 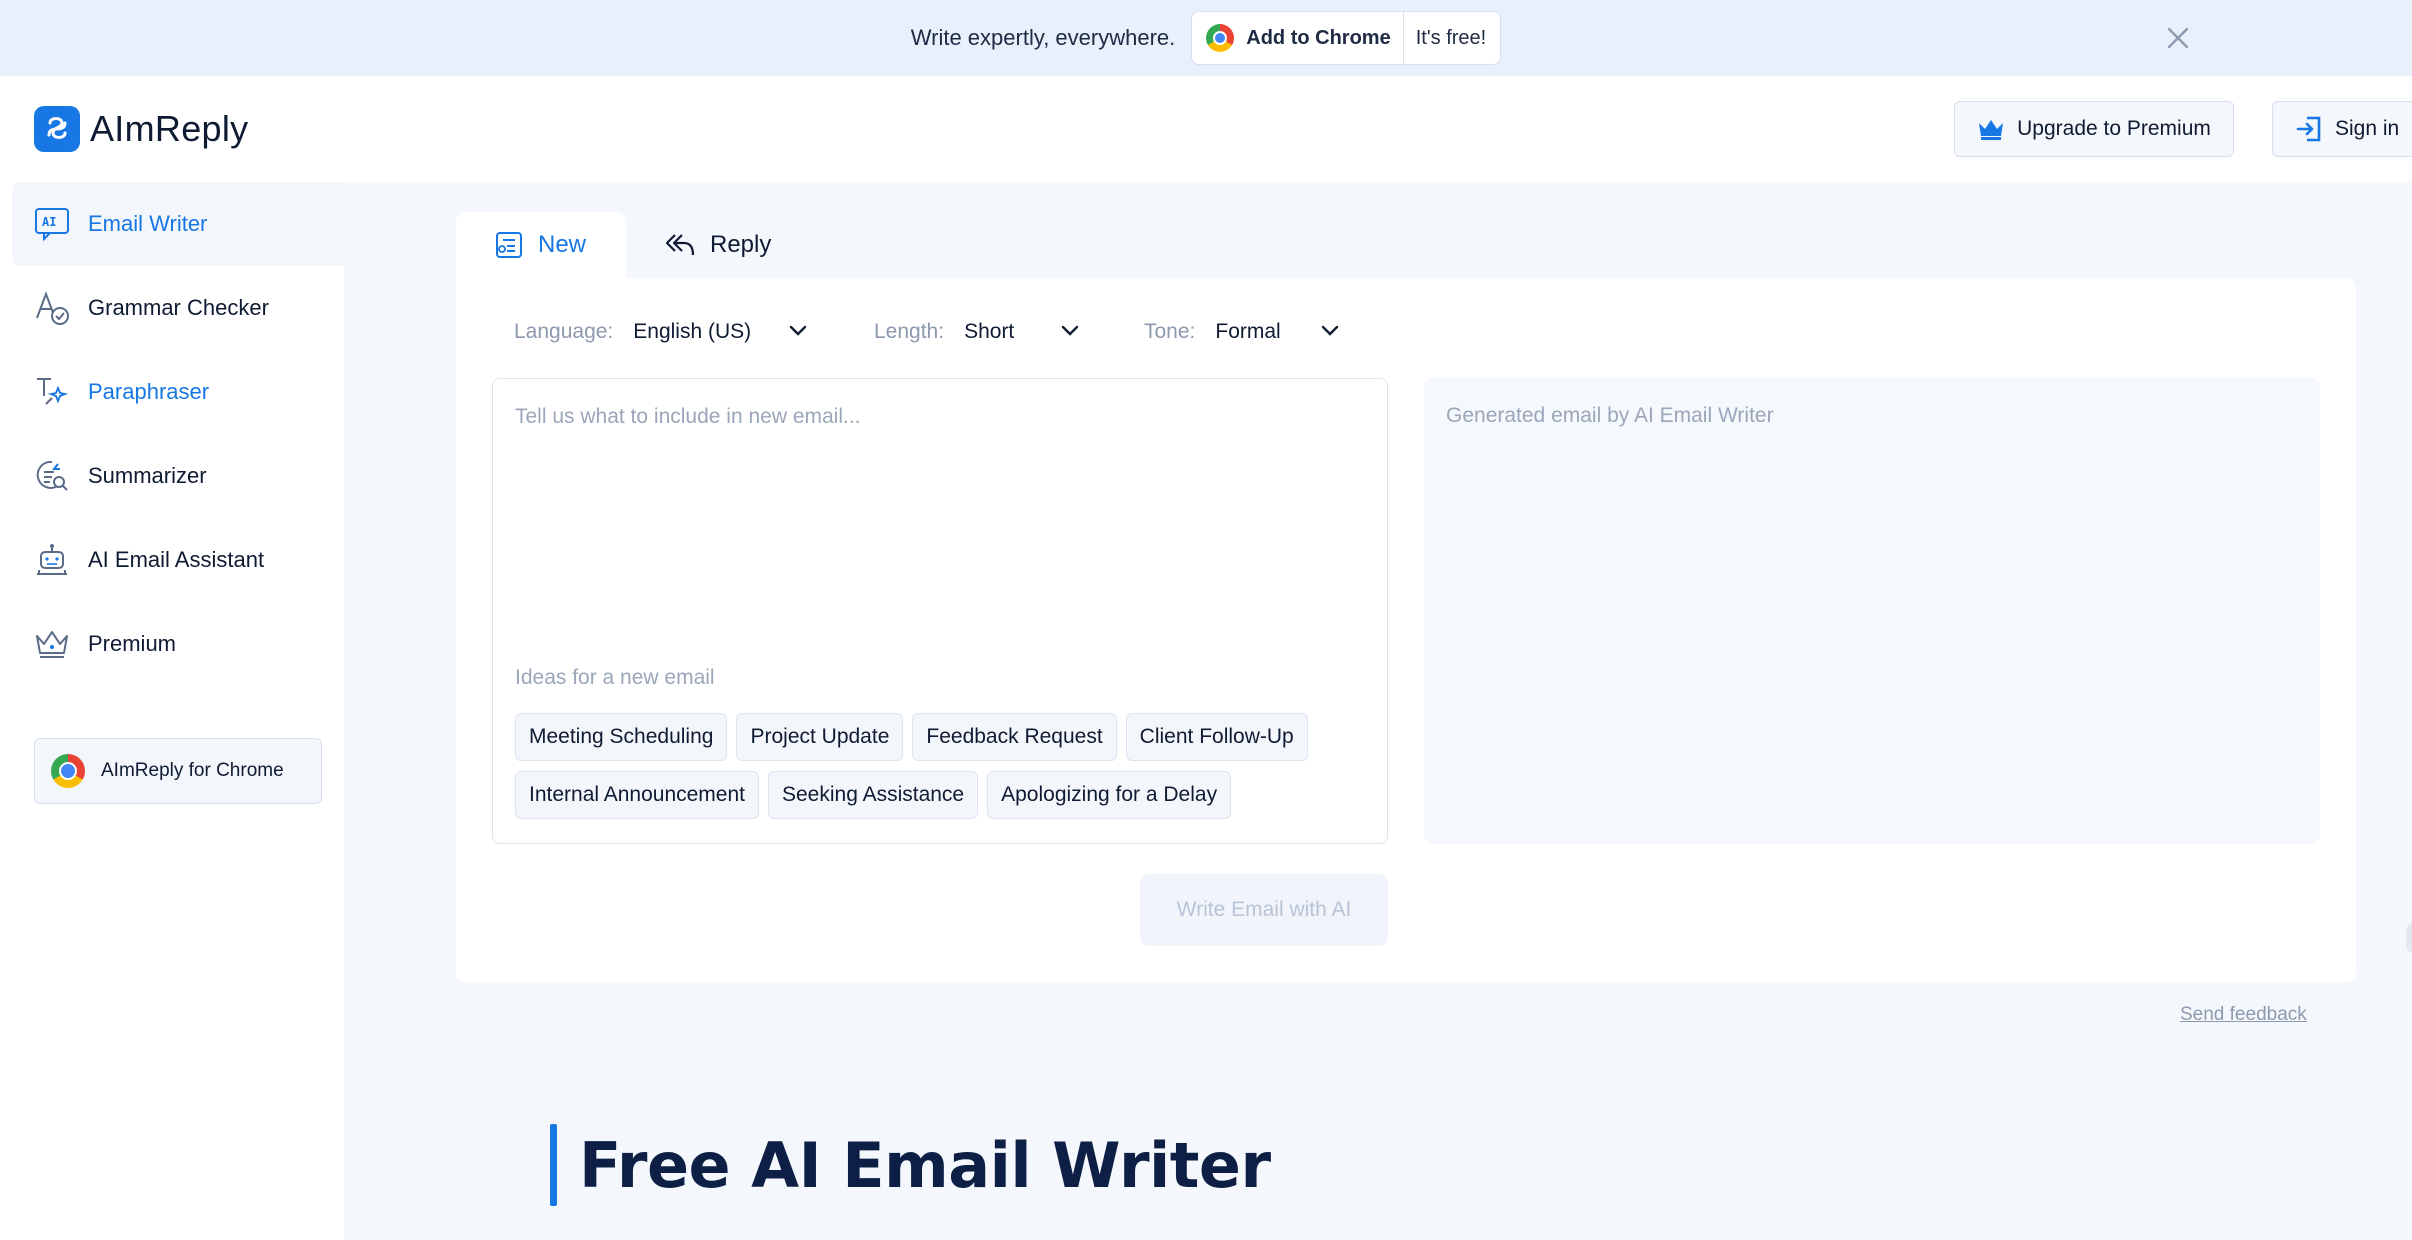 I want to click on chrome-extension-label: AImReply for Chrome, so click(x=192, y=770).